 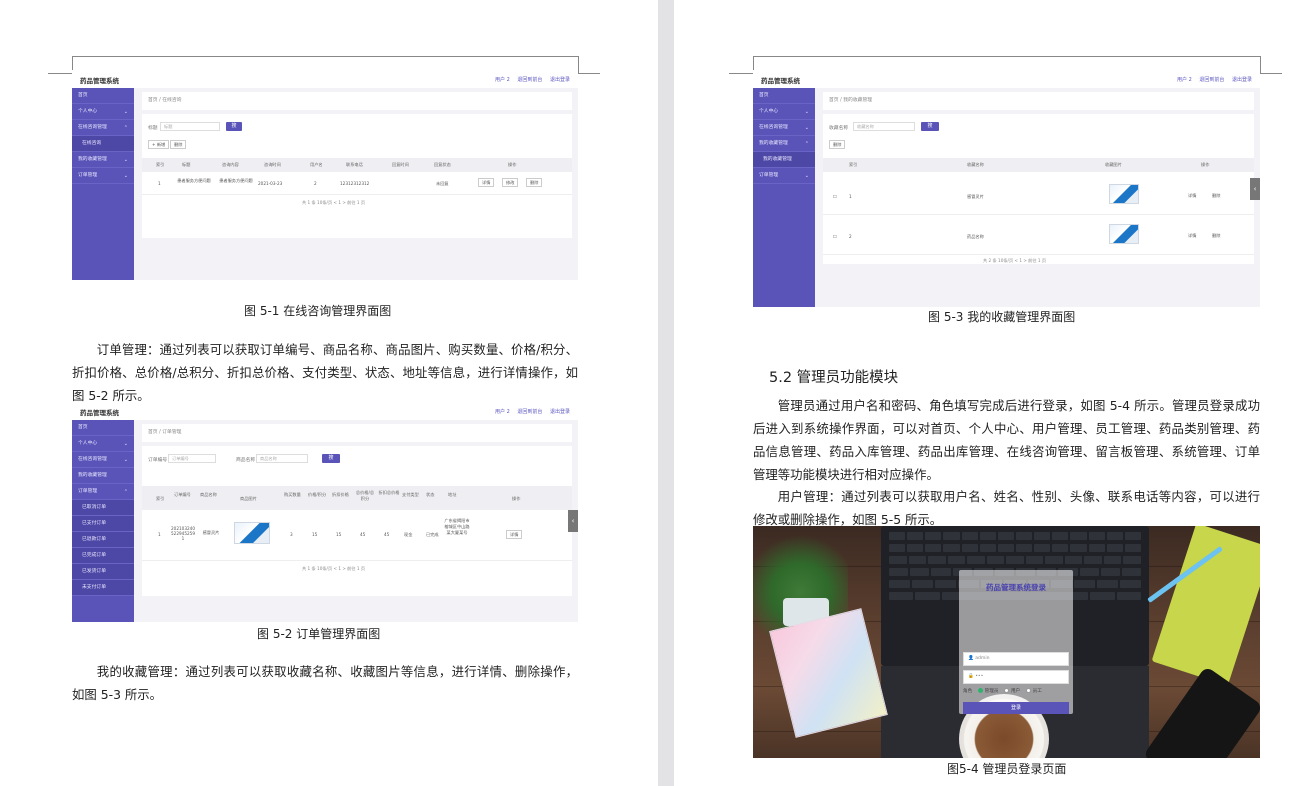 What do you see at coordinates (1016, 708) in the screenshot?
I see `login-button: 登录` at bounding box center [1016, 708].